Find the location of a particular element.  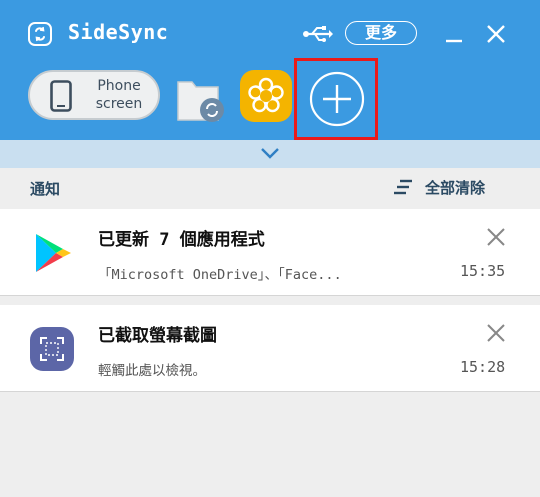

phone-screen-label: Phone screen is located at coordinates (119, 95).